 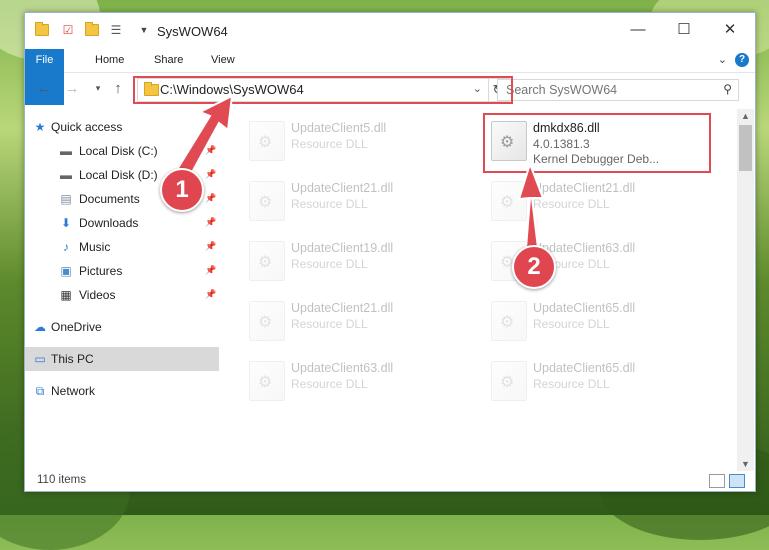 I want to click on sidebar-item-network: ⧉ Network, so click(x=122, y=391).